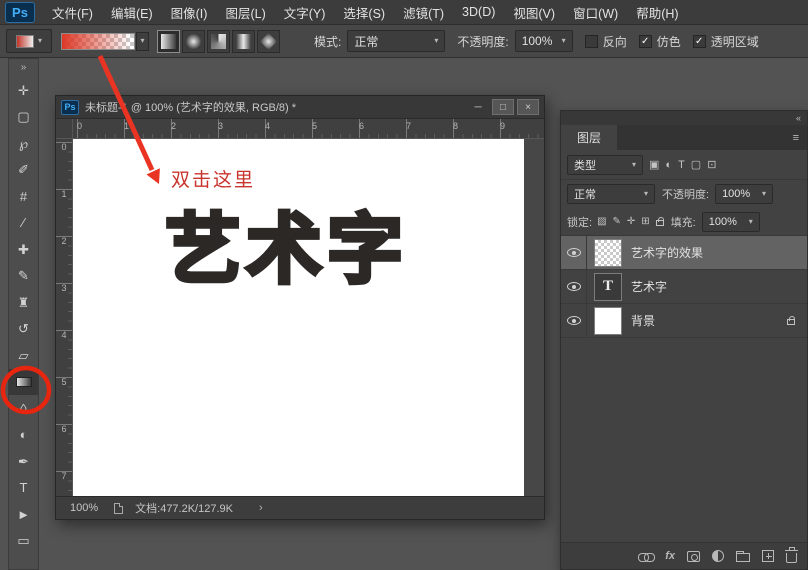 Image resolution: width=808 pixels, height=570 pixels. I want to click on menu-filter: 滤镜(T), so click(423, 12).